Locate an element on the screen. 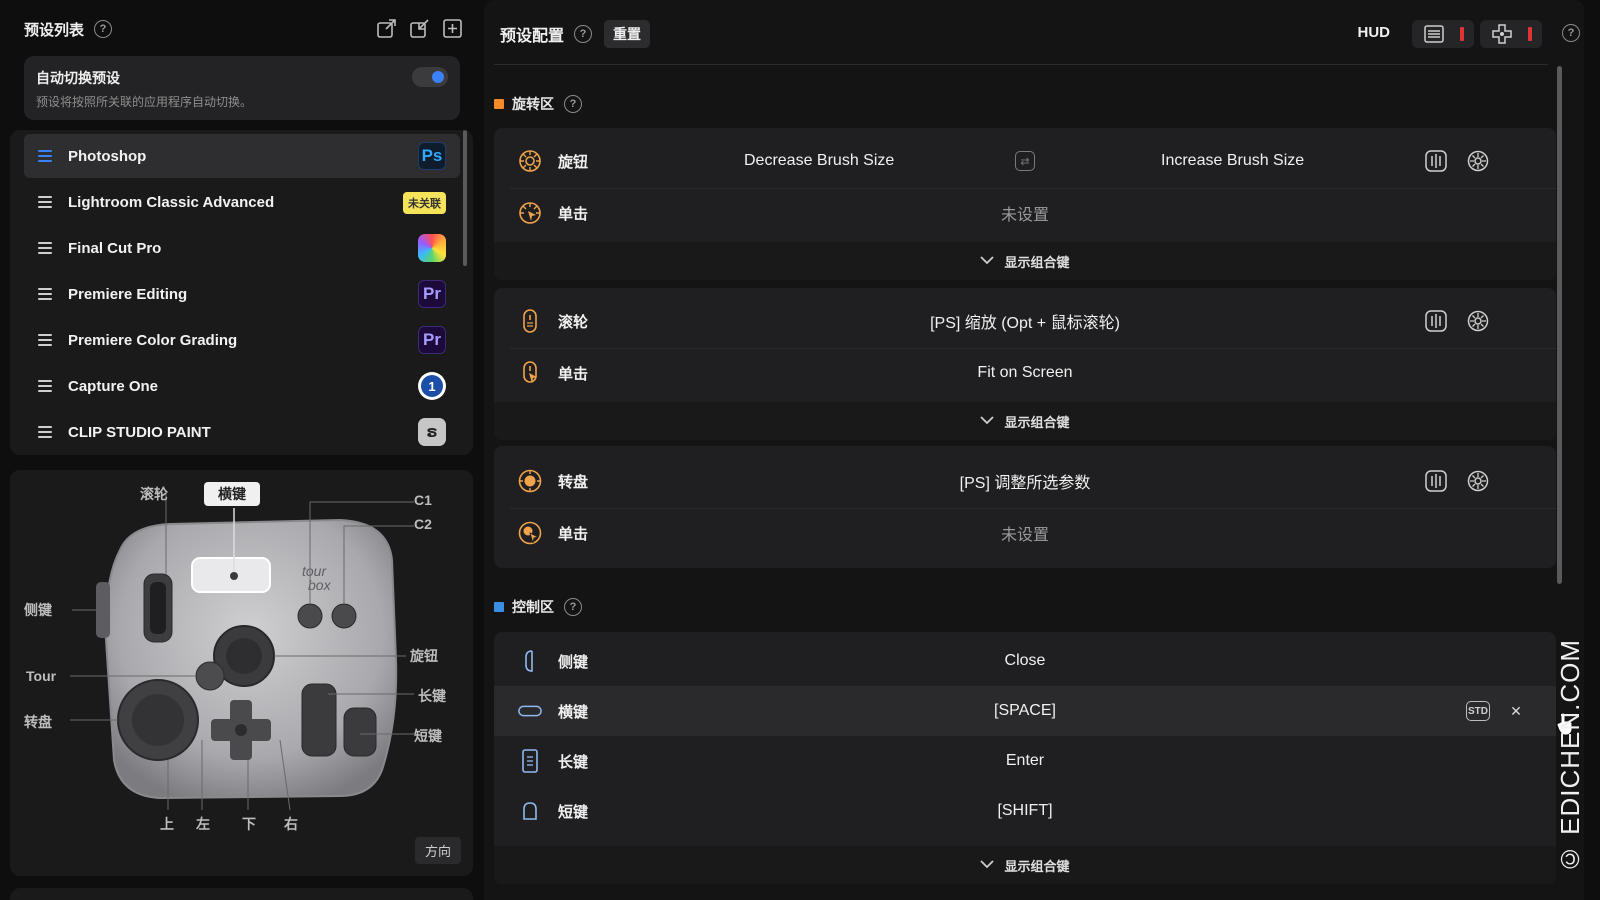  label-scroll: 滚轮 is located at coordinates (154, 494).